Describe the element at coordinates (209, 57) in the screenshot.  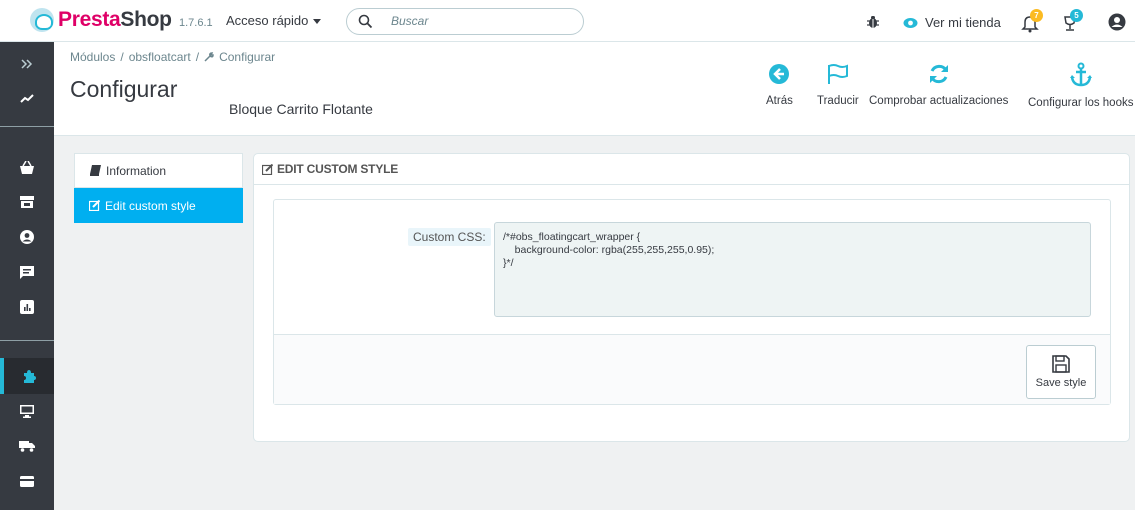
I see `wrench-icon` at that location.